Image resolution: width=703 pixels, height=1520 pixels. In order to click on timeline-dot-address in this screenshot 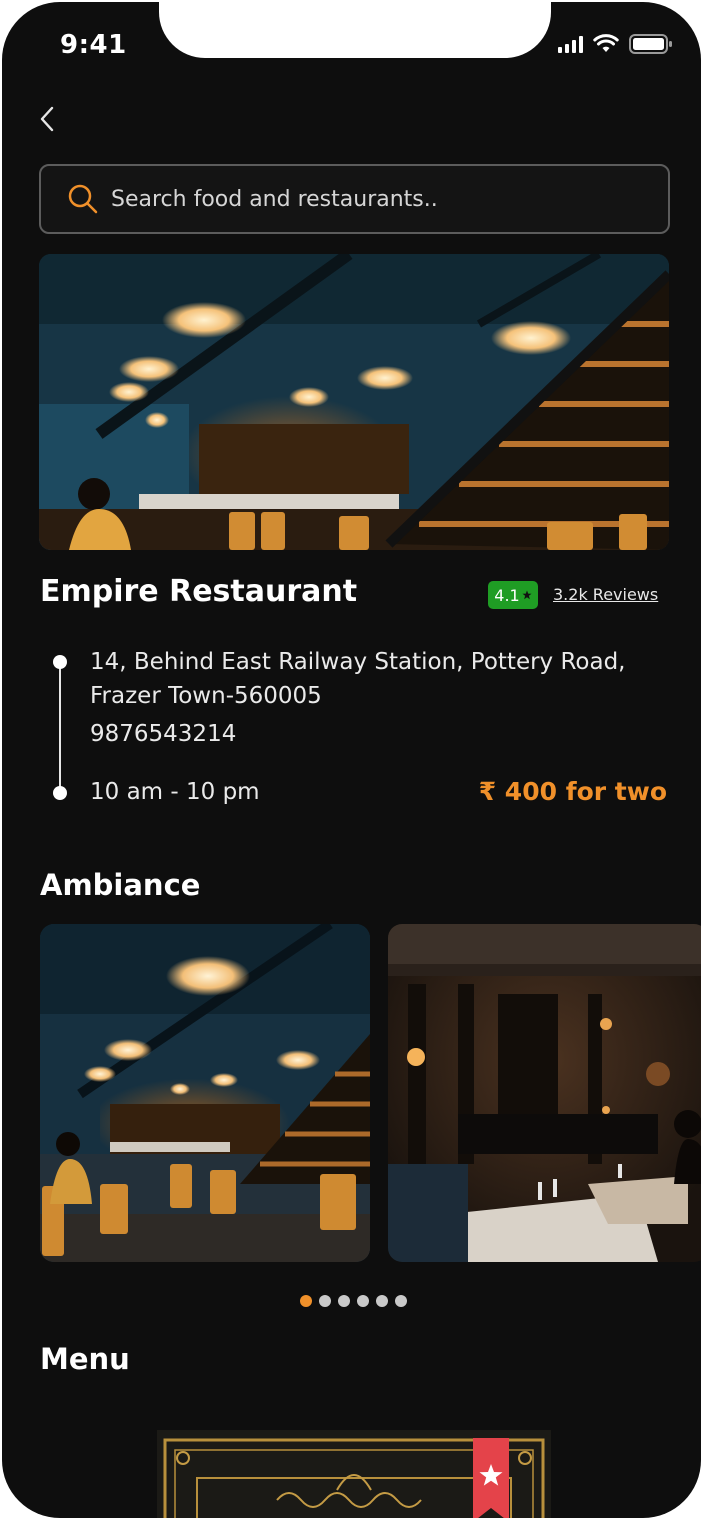, I will do `click(60, 662)`.